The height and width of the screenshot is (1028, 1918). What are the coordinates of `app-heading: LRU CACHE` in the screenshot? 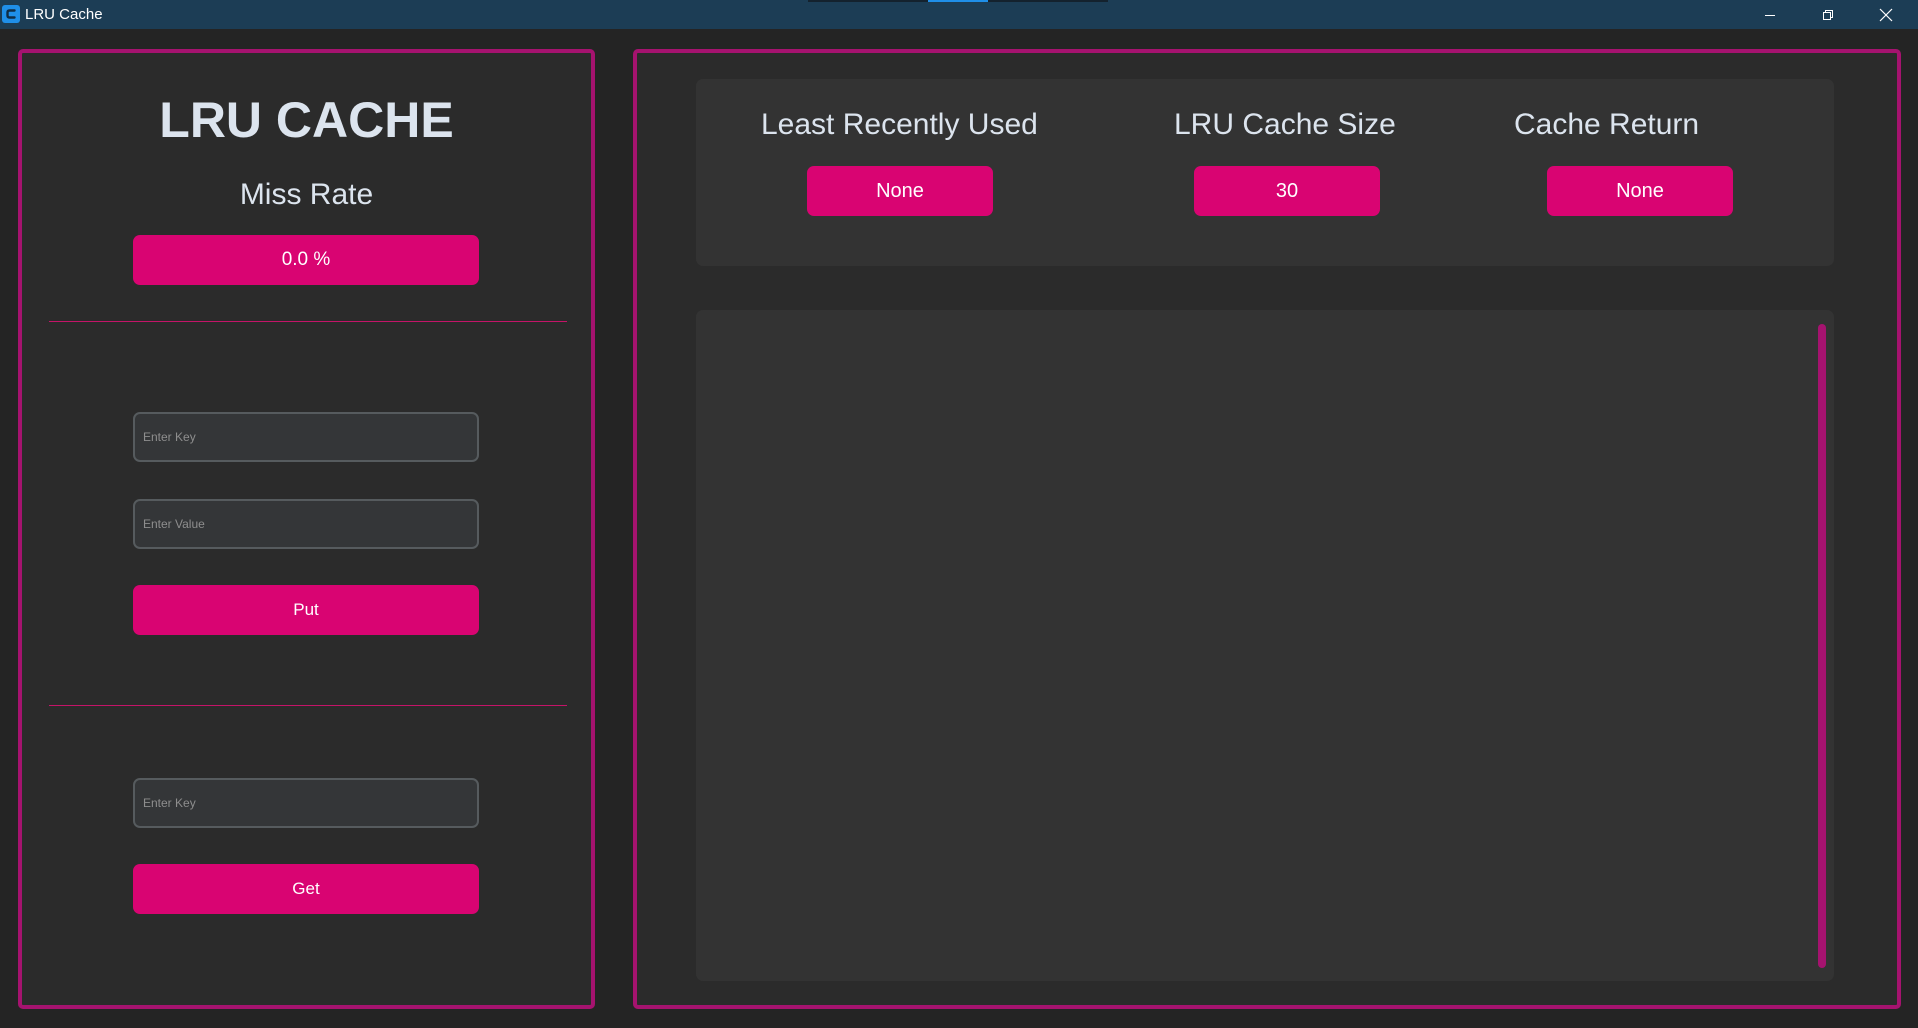 It's located at (306, 120).